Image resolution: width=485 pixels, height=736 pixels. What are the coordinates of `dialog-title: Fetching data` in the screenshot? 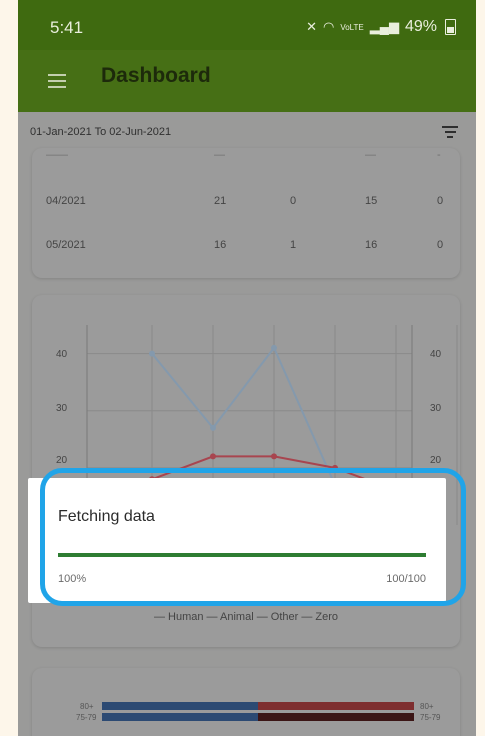 It's located at (106, 516).